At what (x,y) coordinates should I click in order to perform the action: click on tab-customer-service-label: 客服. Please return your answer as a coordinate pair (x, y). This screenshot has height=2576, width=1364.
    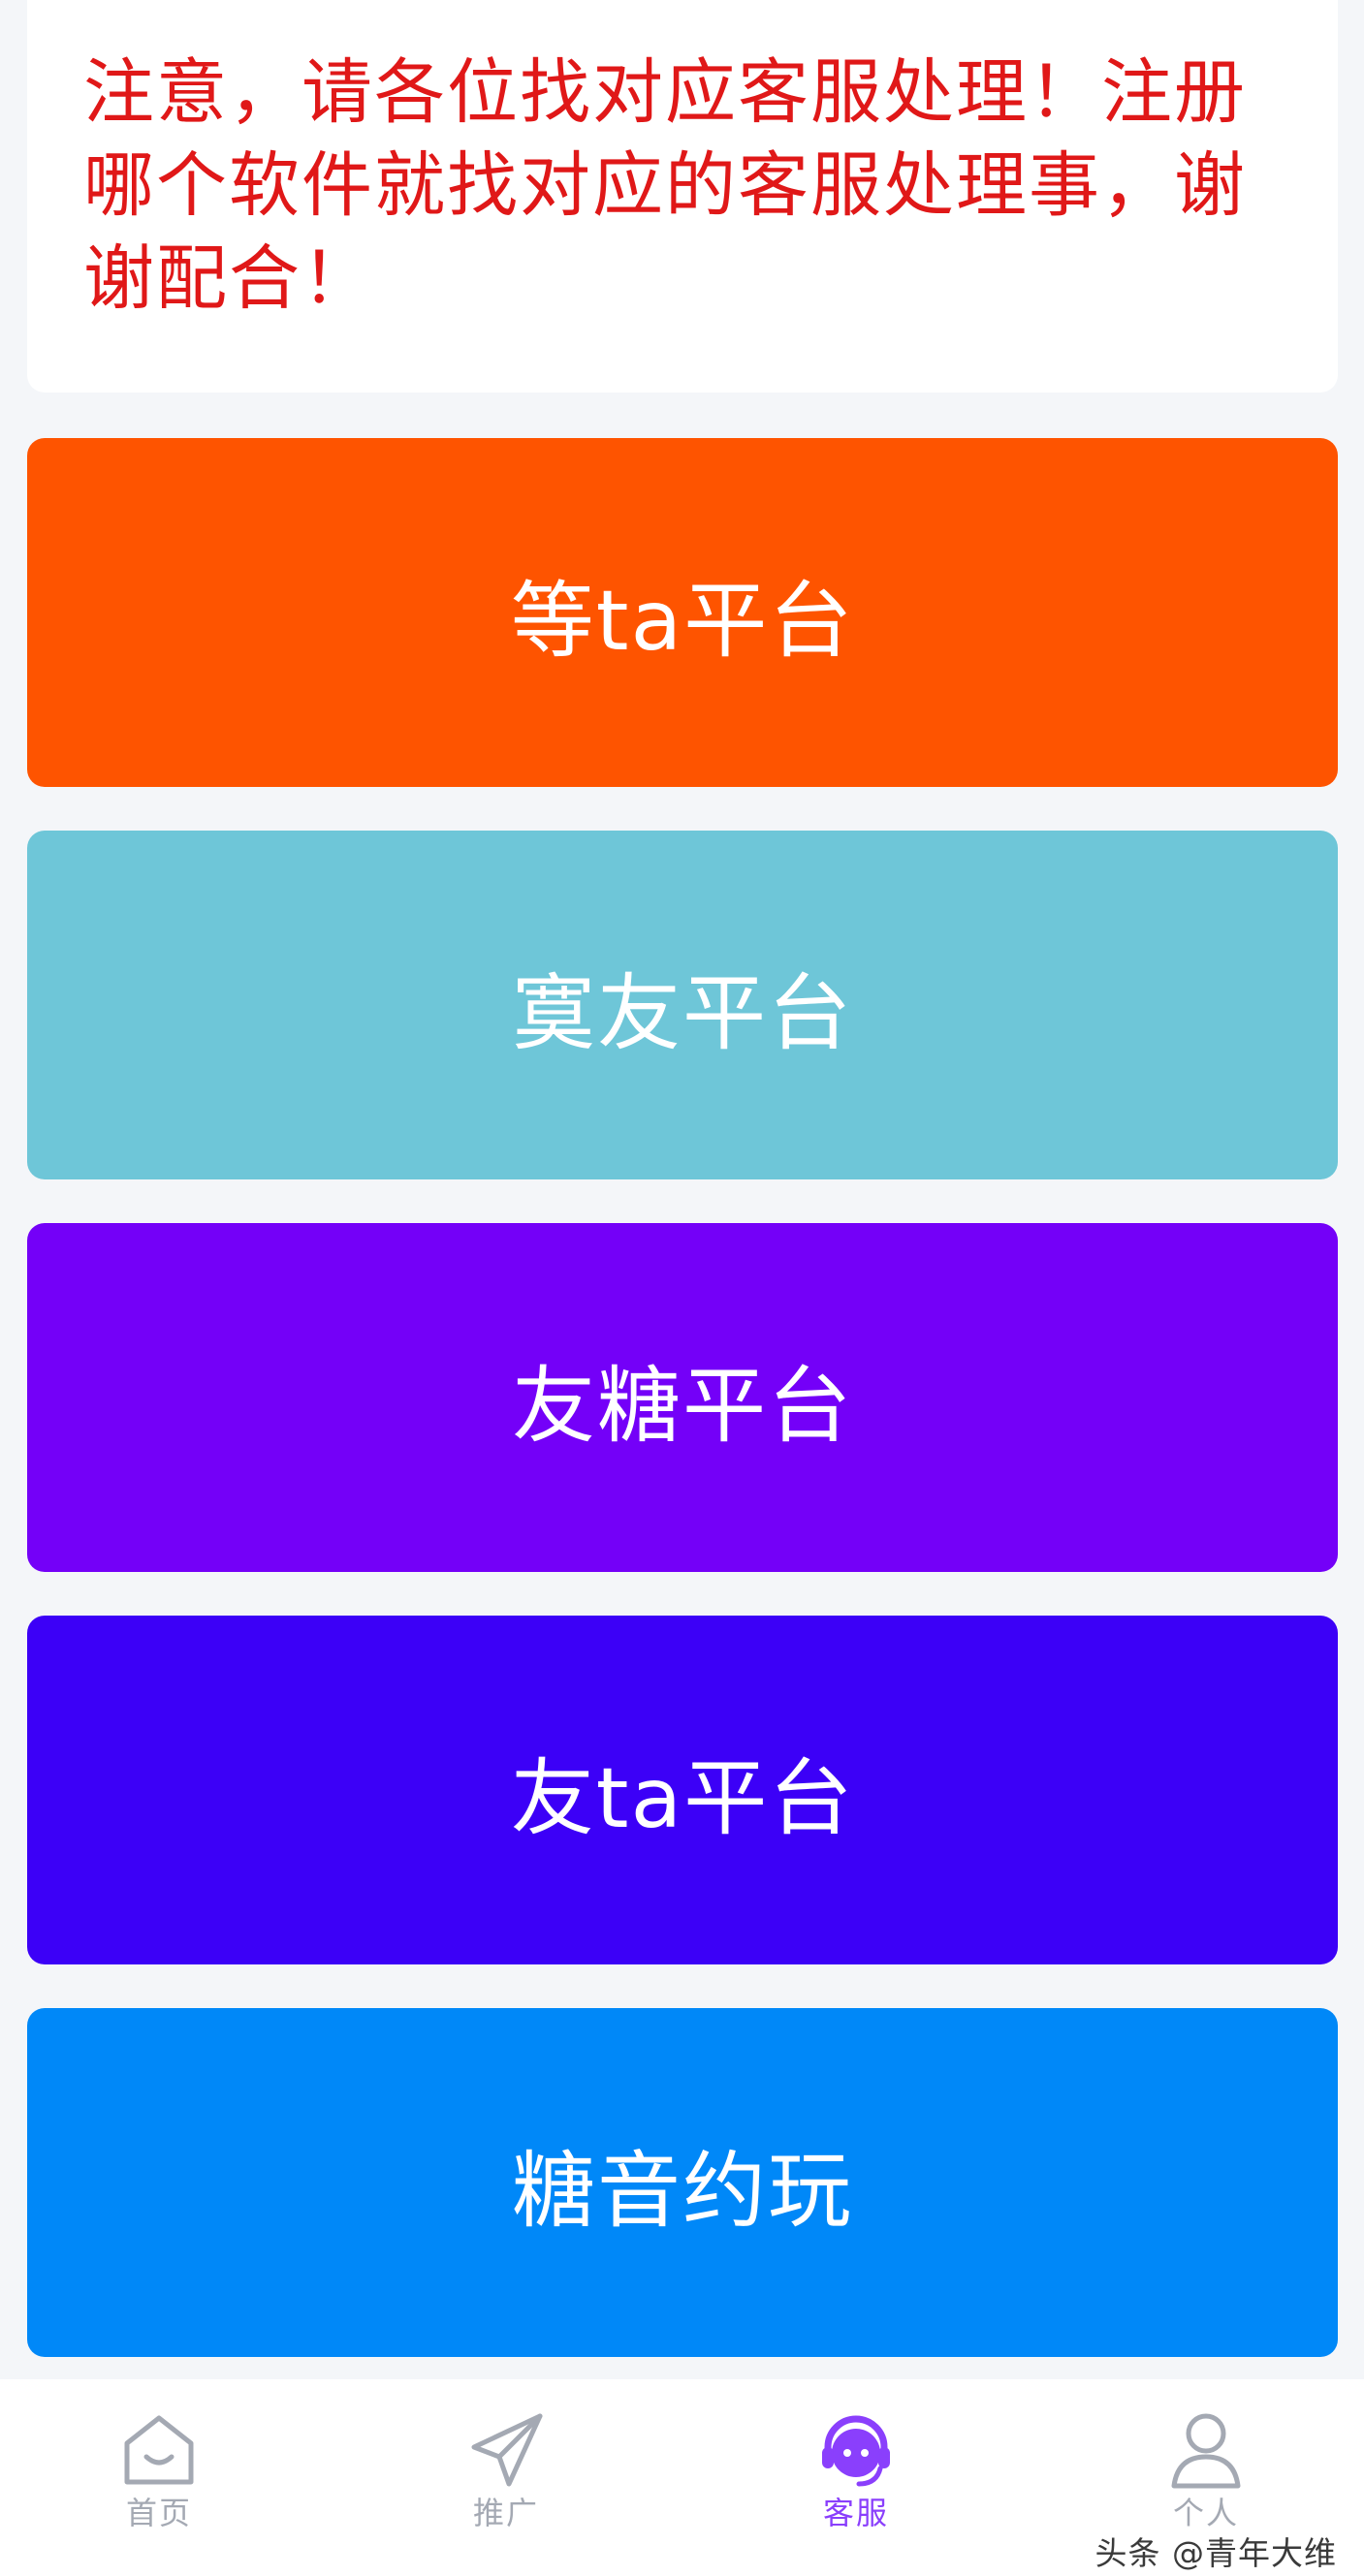
    Looking at the image, I should click on (856, 2513).